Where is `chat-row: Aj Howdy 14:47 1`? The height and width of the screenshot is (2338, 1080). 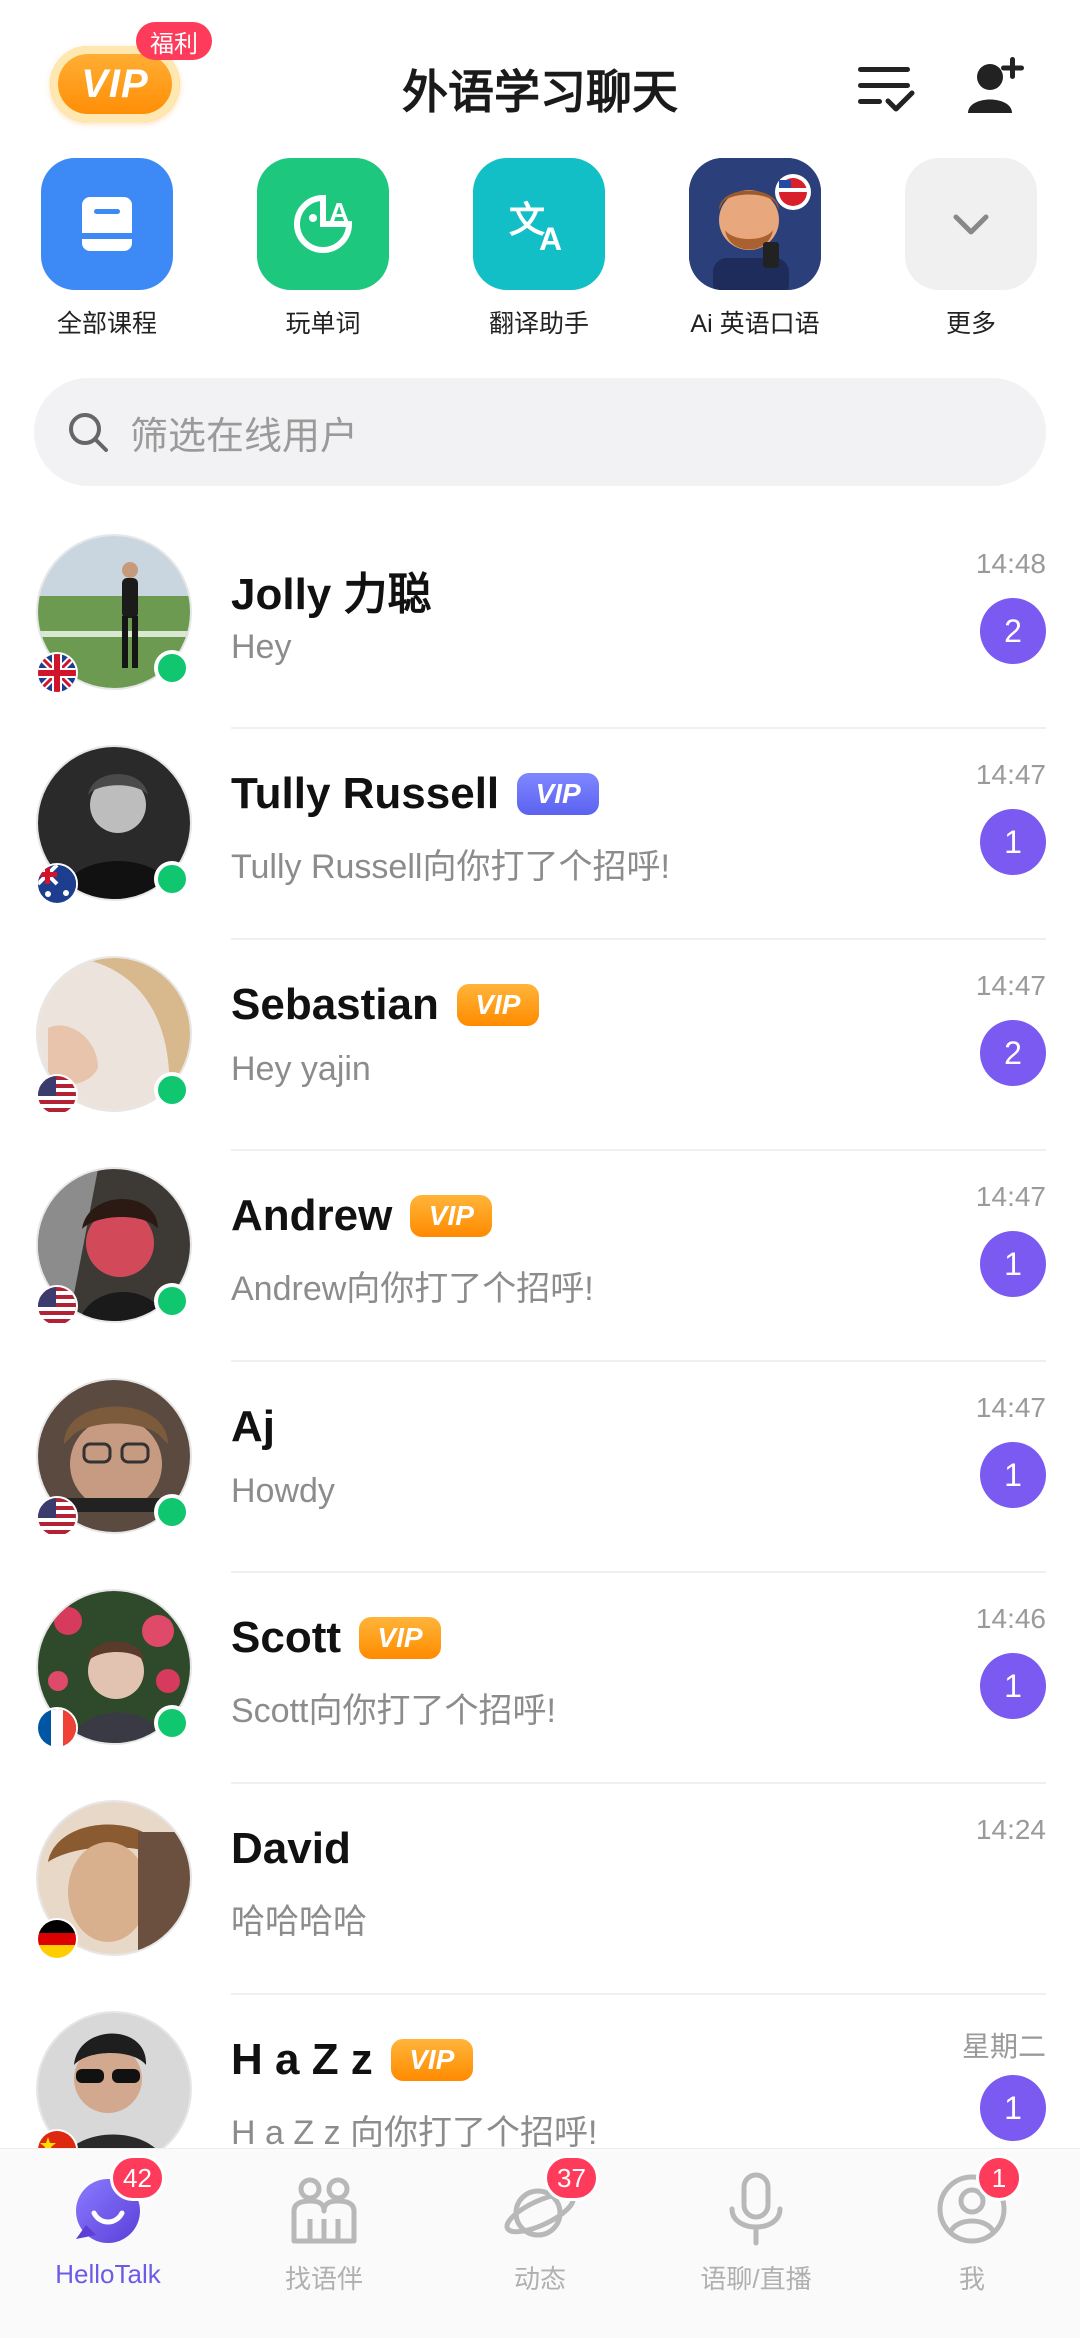 chat-row: Aj Howdy 14:47 1 is located at coordinates (540, 1467).